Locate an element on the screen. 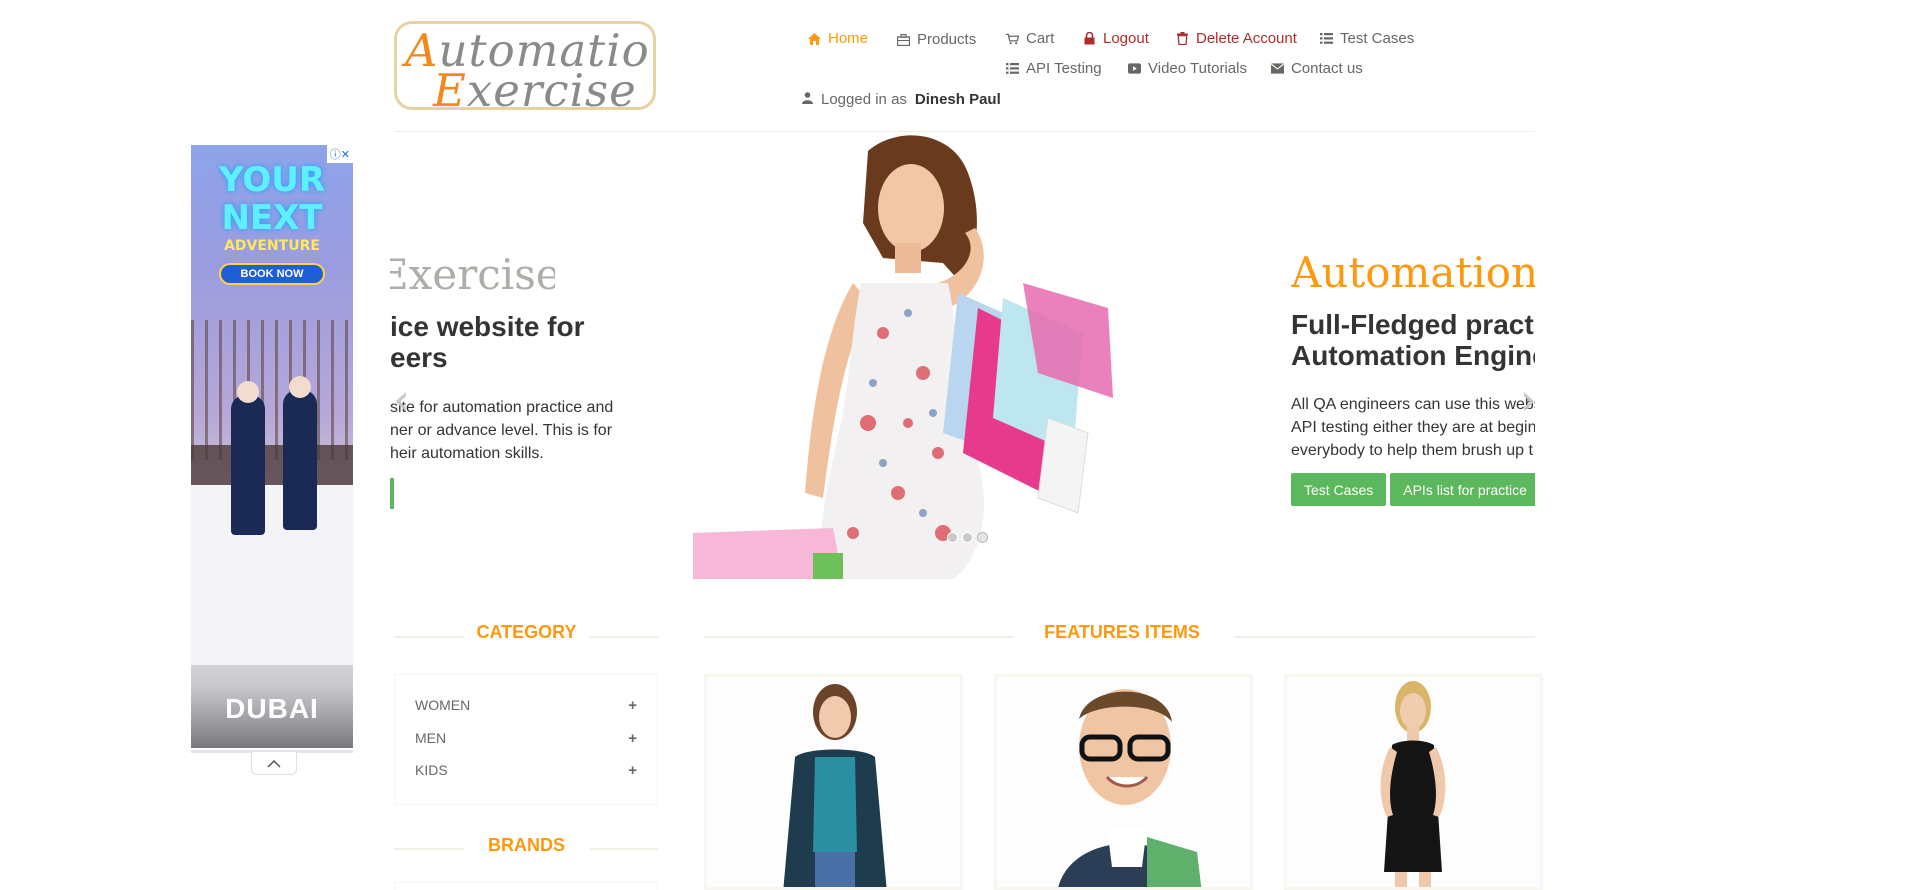 The width and height of the screenshot is (1920, 890). category-men: MEN + is located at coordinates (526, 738).